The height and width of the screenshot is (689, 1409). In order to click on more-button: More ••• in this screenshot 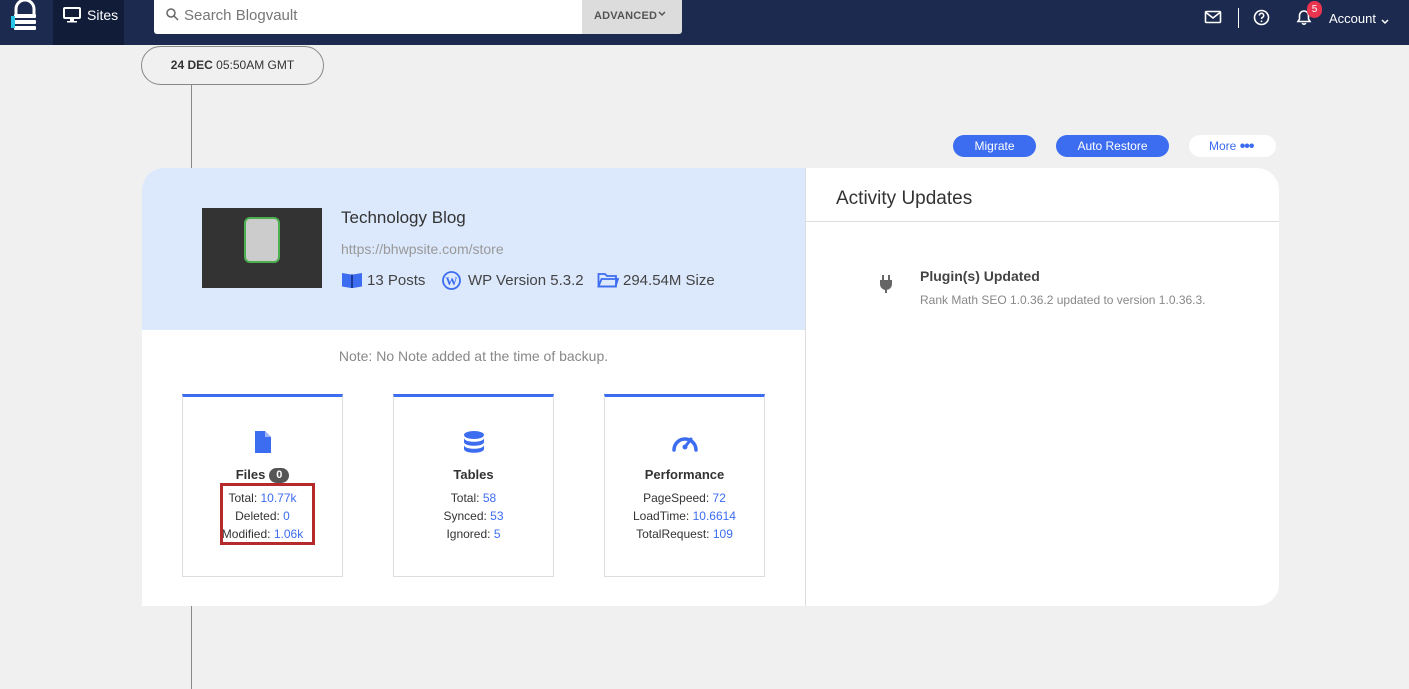, I will do `click(1232, 146)`.